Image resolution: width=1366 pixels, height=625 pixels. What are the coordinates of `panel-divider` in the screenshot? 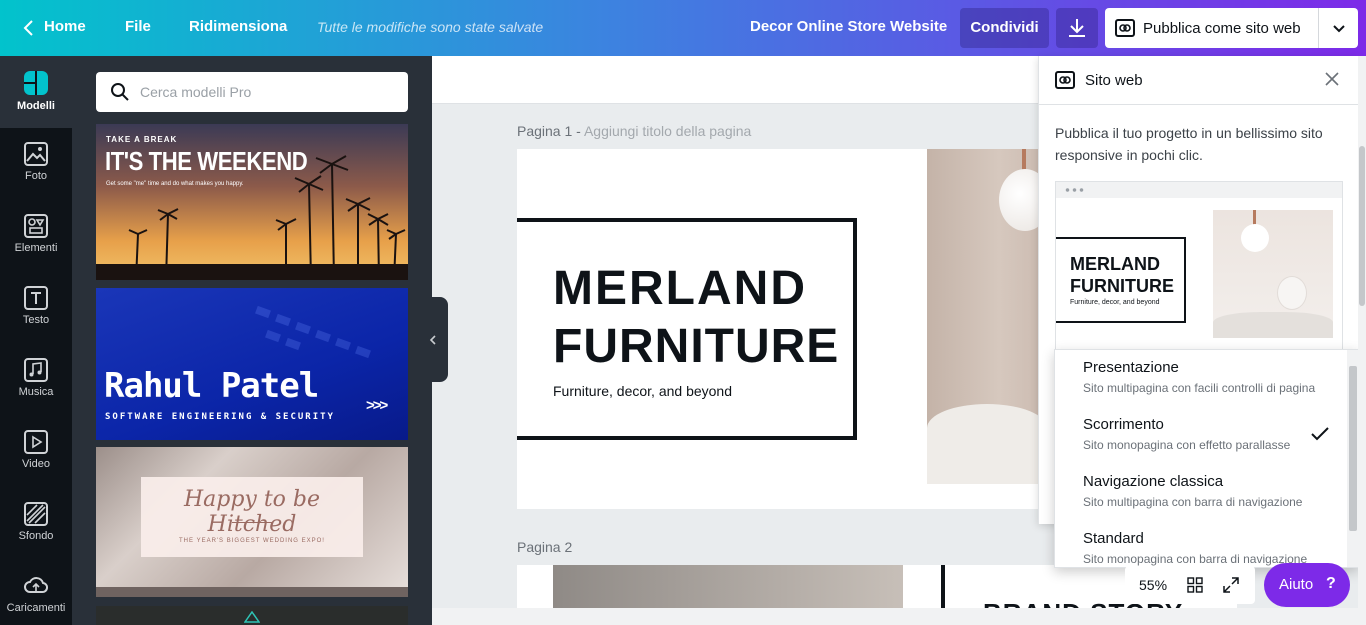 It's located at (1199, 104).